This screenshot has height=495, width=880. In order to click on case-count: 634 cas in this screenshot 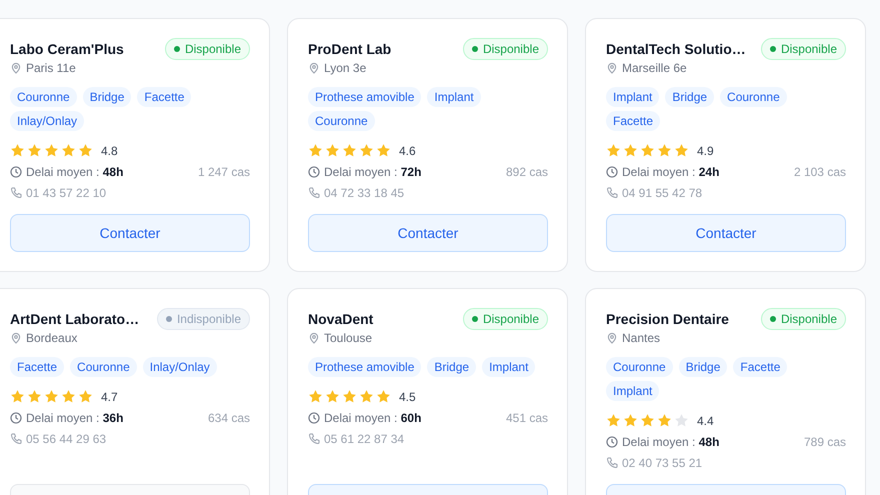, I will do `click(229, 418)`.